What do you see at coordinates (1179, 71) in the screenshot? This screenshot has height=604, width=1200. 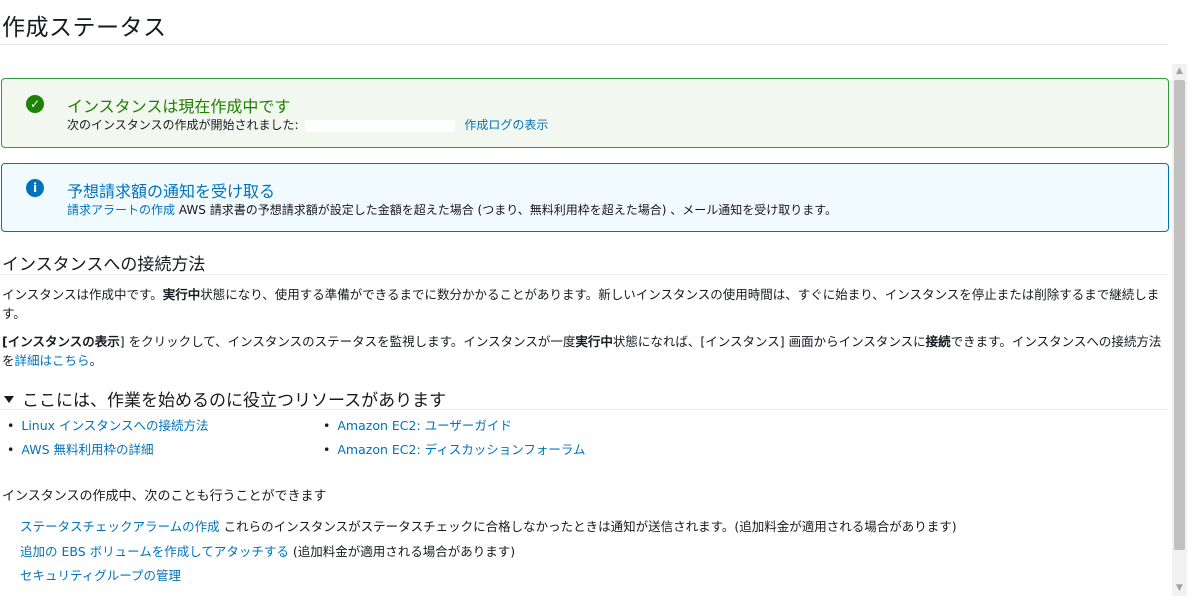 I see `scroll-up-arrow-icon: ▲` at bounding box center [1179, 71].